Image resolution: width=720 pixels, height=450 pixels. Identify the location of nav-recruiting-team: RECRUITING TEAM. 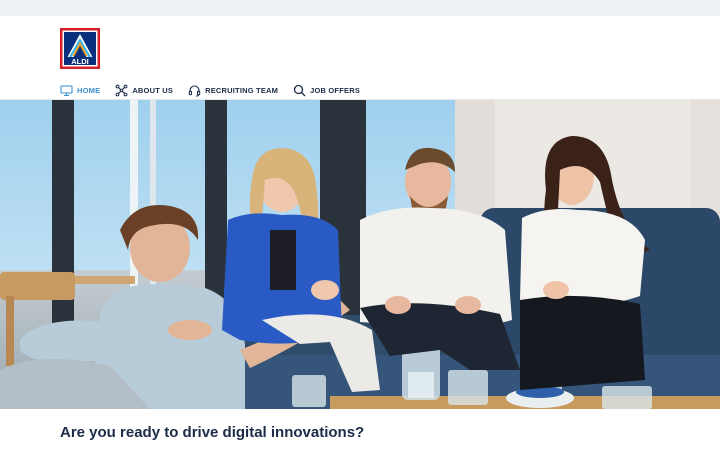
(233, 90).